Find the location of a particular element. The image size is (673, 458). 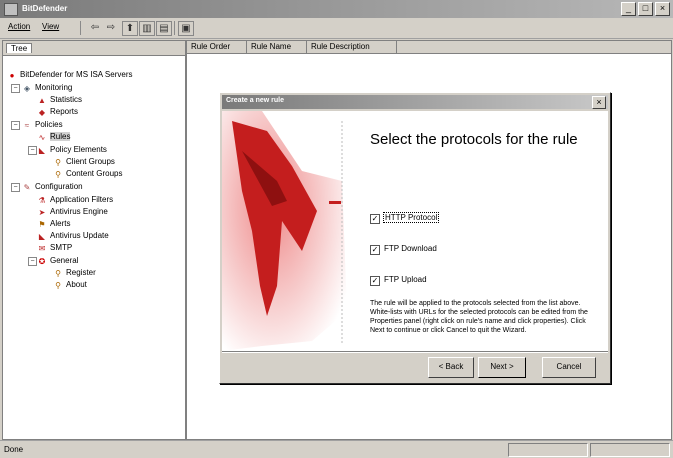

minimize-button: _ is located at coordinates (628, 9).